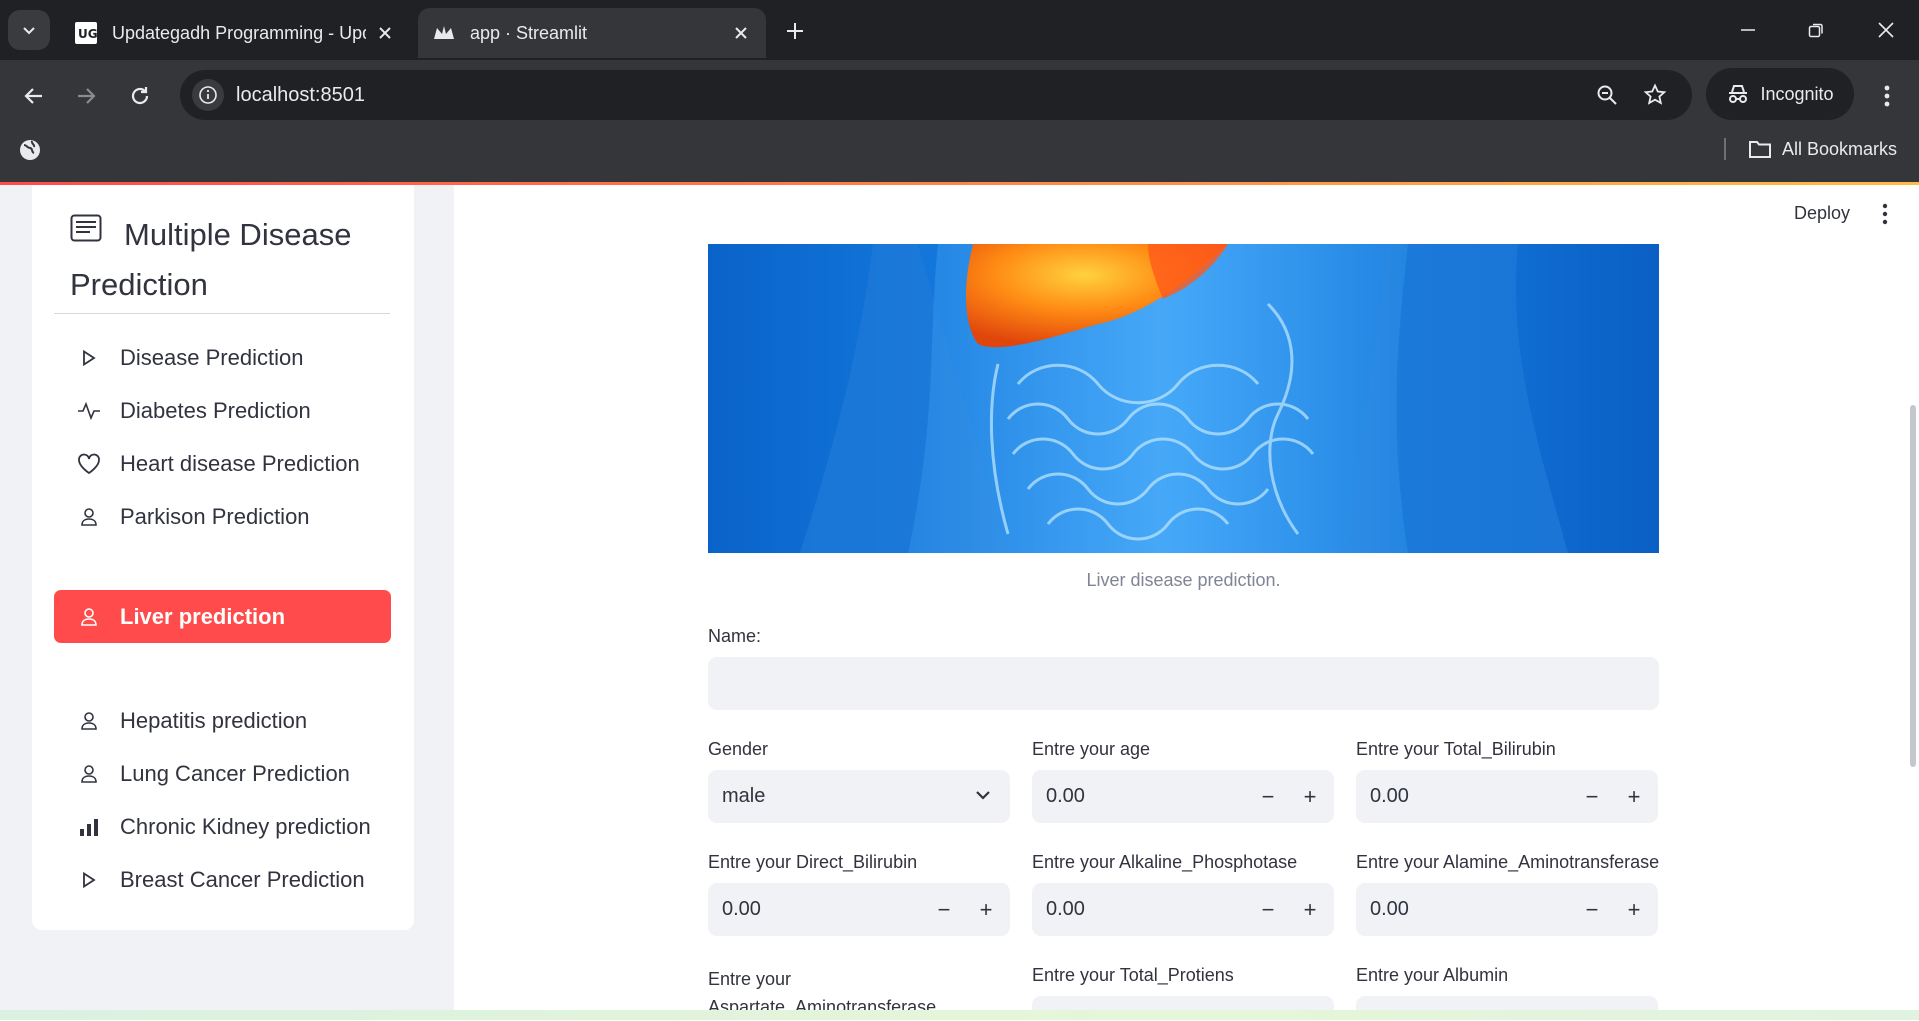 Image resolution: width=1919 pixels, height=1021 pixels. I want to click on plus-icon, so click(795, 31).